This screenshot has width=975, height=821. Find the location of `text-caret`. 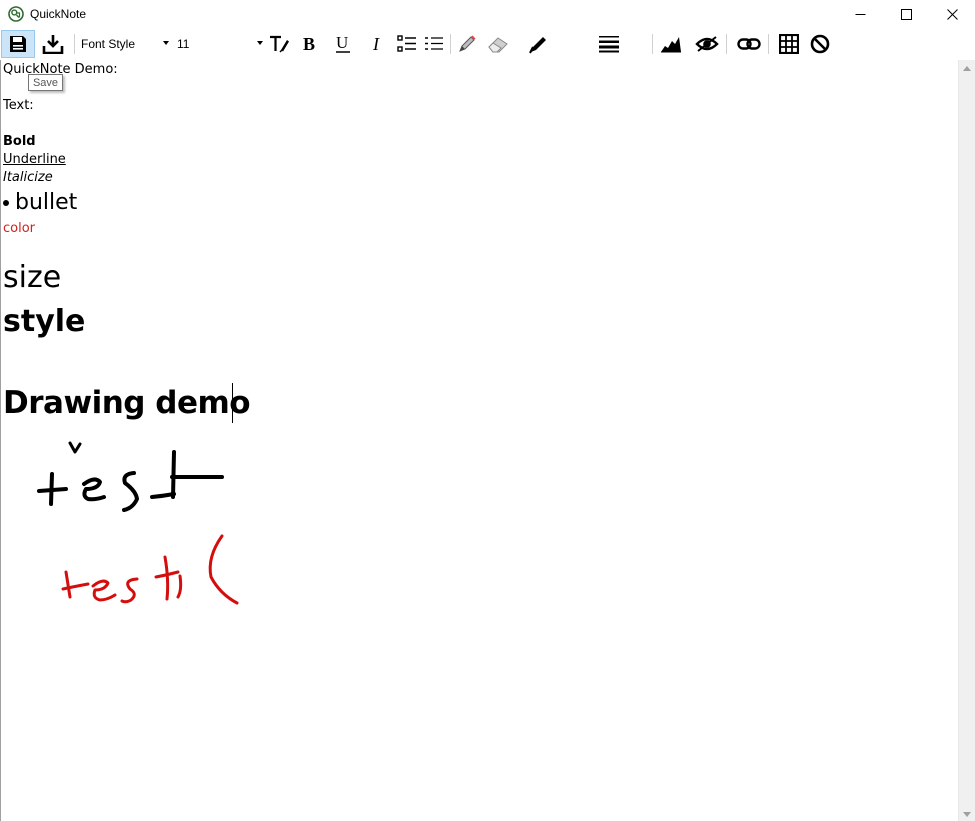

text-caret is located at coordinates (232, 403).